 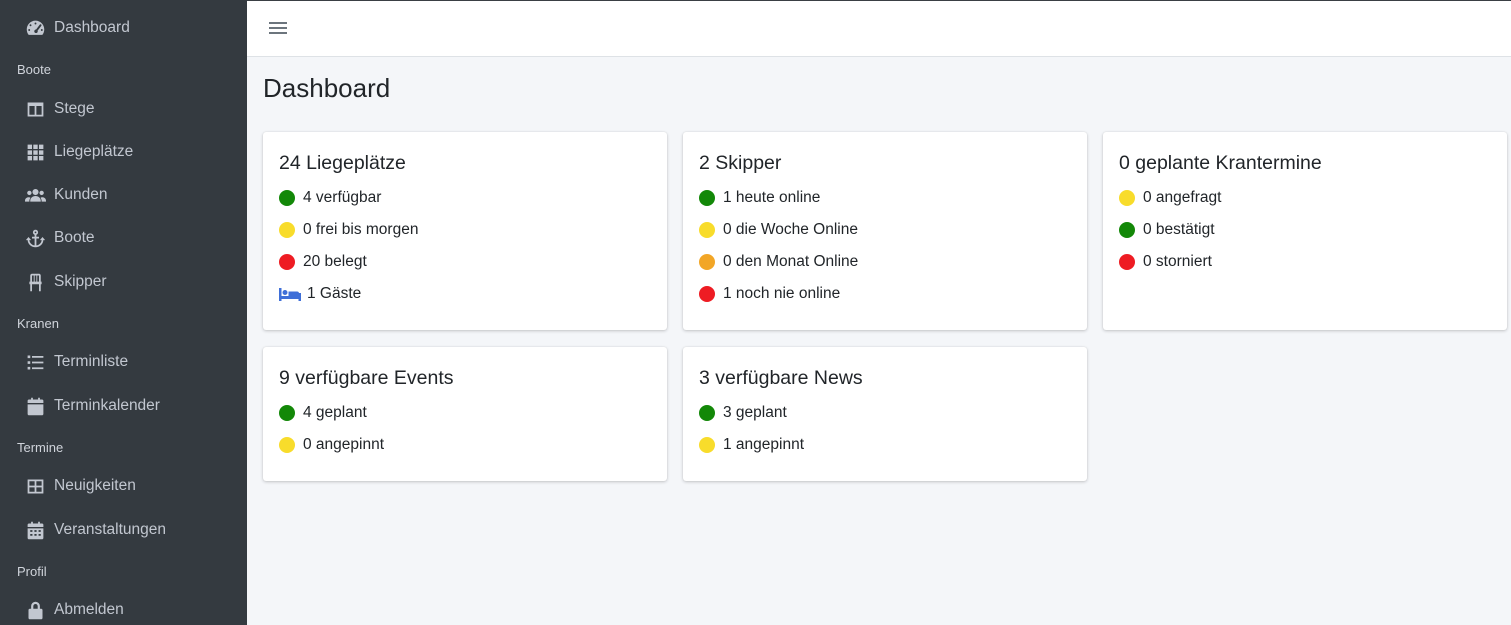 I want to click on sidebar-item-kunden: Kunden, so click(x=123, y=195).